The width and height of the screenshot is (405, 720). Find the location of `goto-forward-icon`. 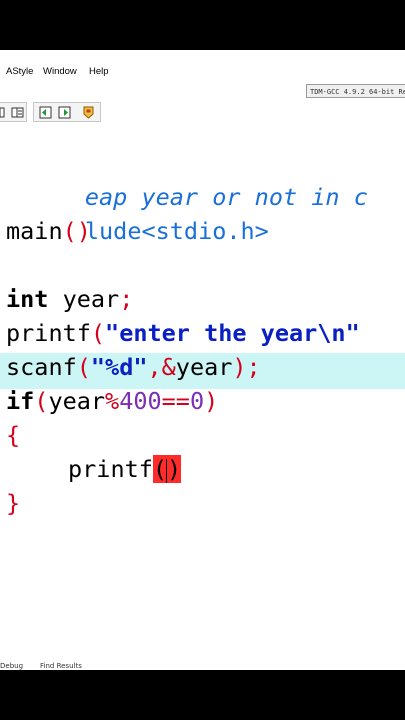

goto-forward-icon is located at coordinates (64, 112).